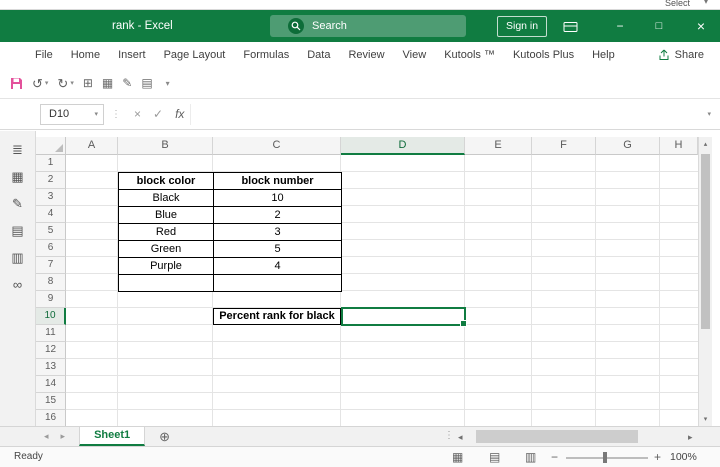 This screenshot has width=720, height=467. I want to click on tab-page-layout: Page Layout, so click(195, 55).